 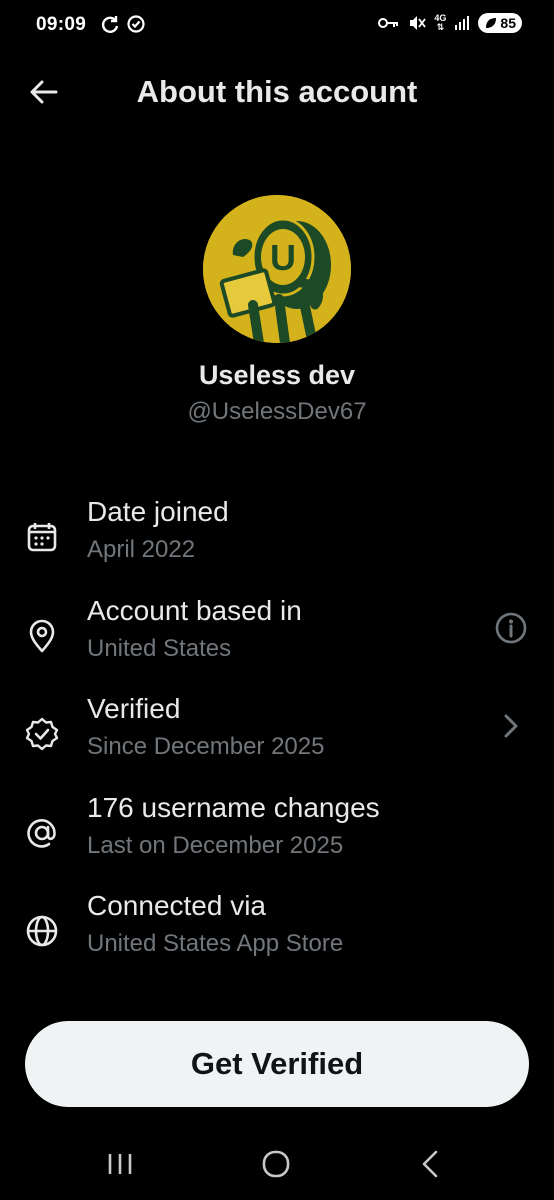 What do you see at coordinates (511, 726) in the screenshot?
I see `chevron-right-icon` at bounding box center [511, 726].